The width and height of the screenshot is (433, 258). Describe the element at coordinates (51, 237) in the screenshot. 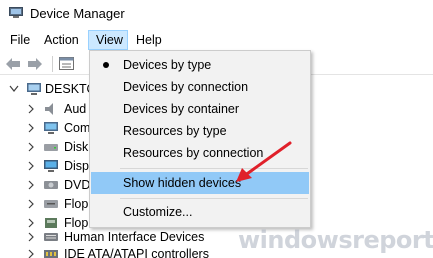

I see `hid-icon` at that location.